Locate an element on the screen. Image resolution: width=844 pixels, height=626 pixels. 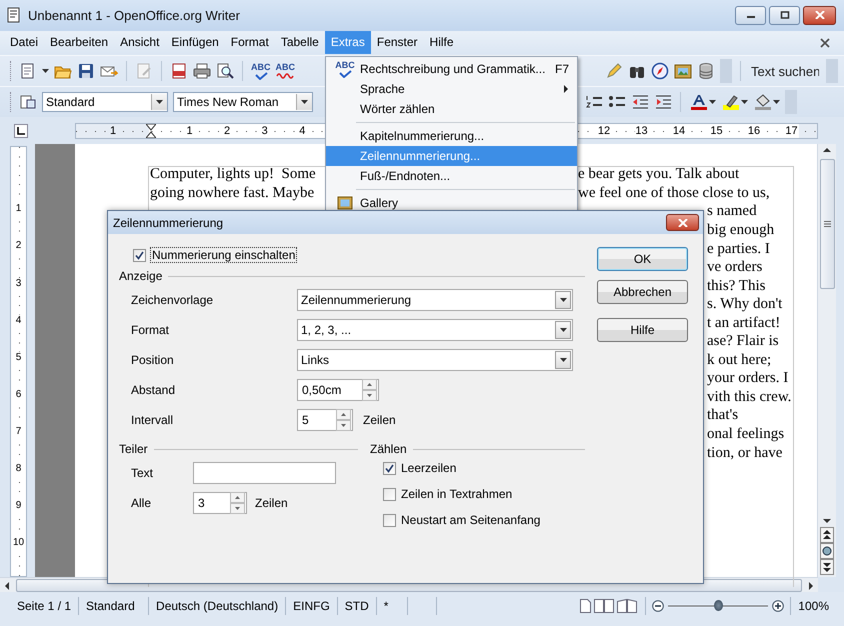
menu-item: ABC Rechtschreibung und Grammatik... F7 is located at coordinates (451, 69).